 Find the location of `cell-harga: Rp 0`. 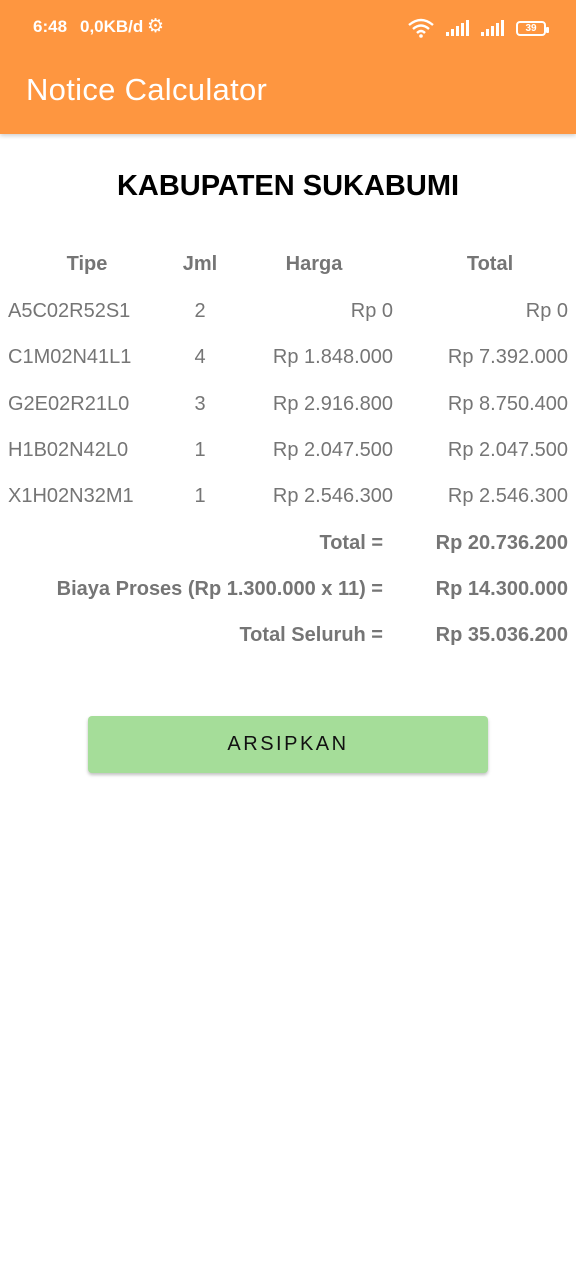

cell-harga: Rp 0 is located at coordinates (371, 311).